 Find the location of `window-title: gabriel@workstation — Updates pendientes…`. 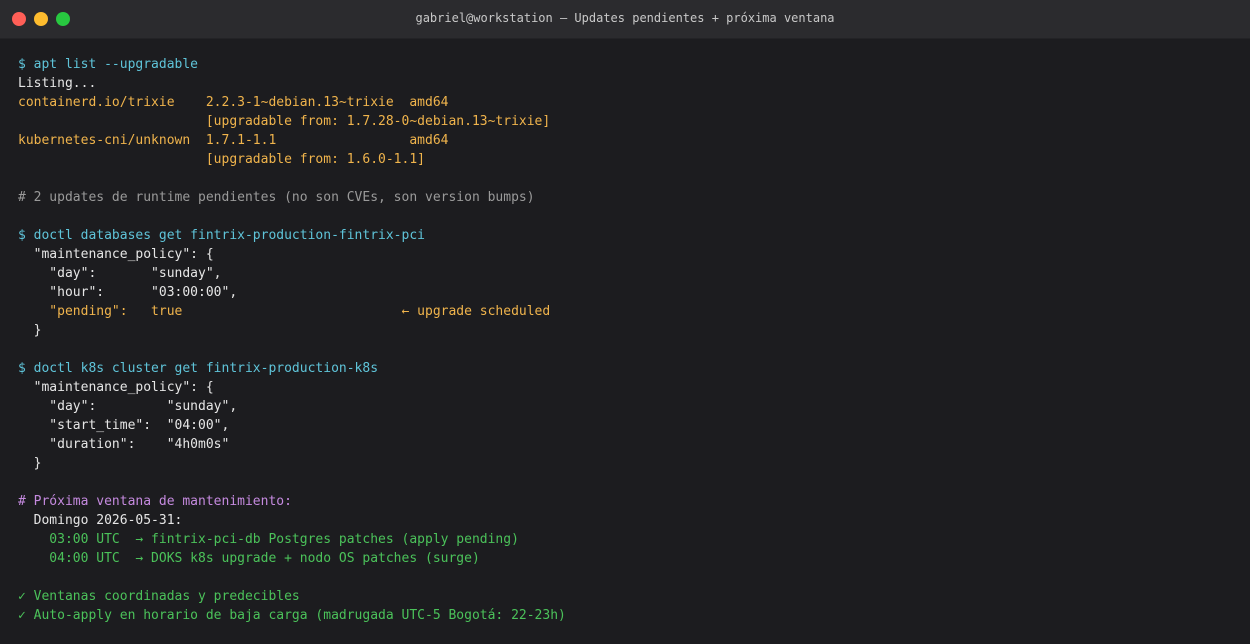

window-title: gabriel@workstation — Updates pendientes… is located at coordinates (625, 18).